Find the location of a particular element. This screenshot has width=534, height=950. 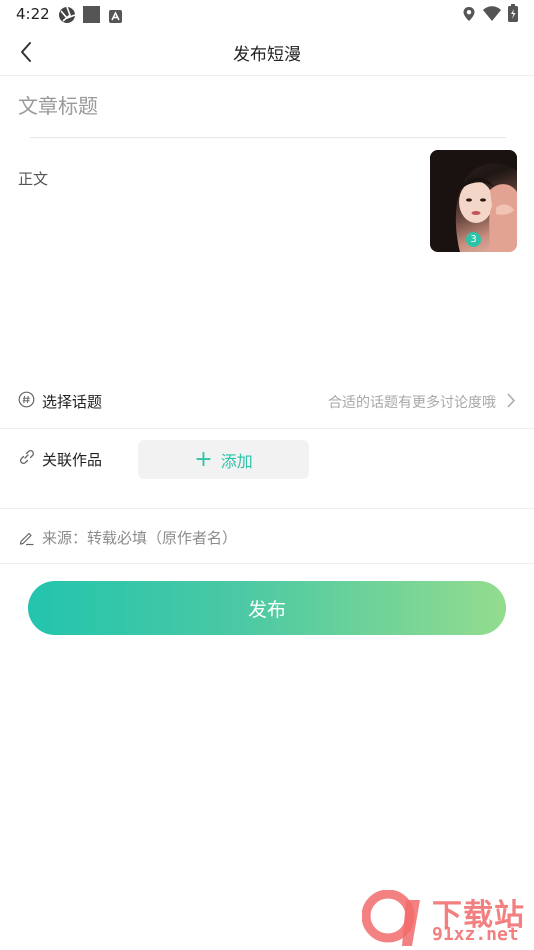

watermark-url: 91xz.net is located at coordinates (475, 934).